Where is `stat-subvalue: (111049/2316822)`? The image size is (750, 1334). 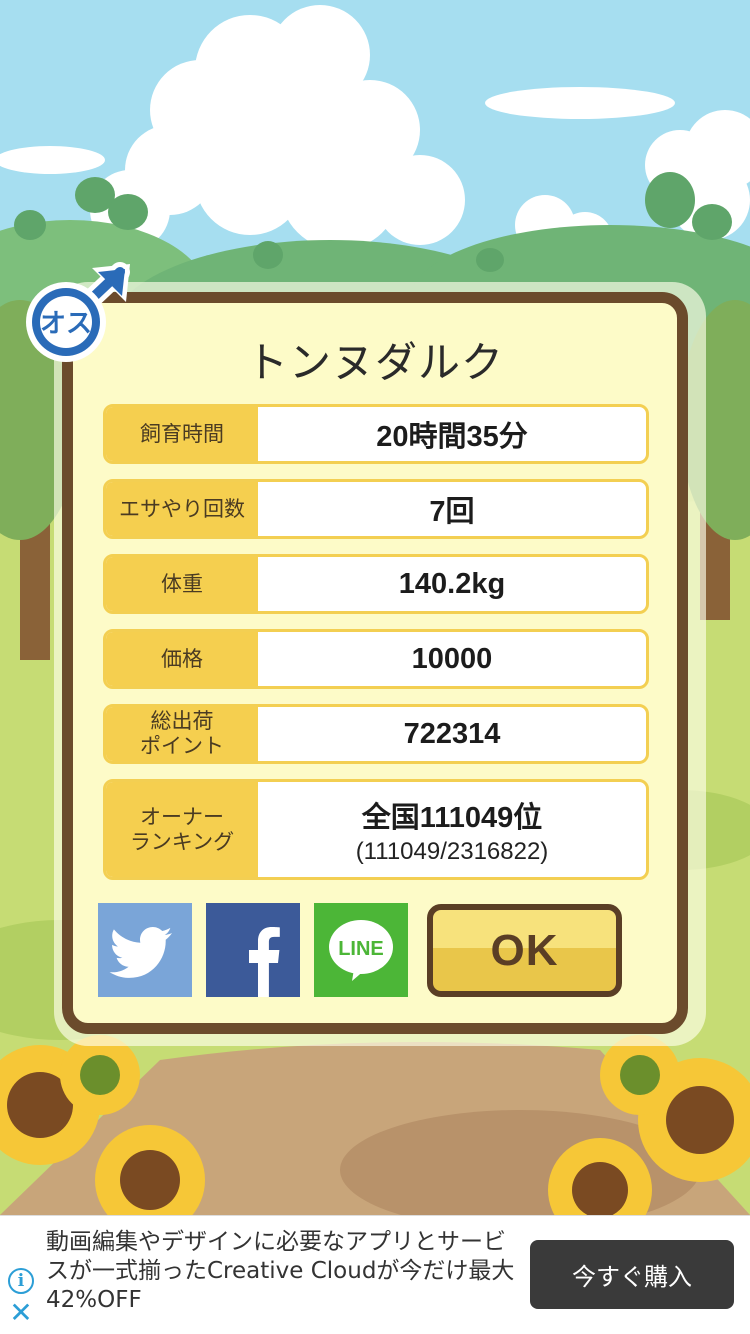
stat-subvalue: (111049/2316822) is located at coordinates (452, 851).